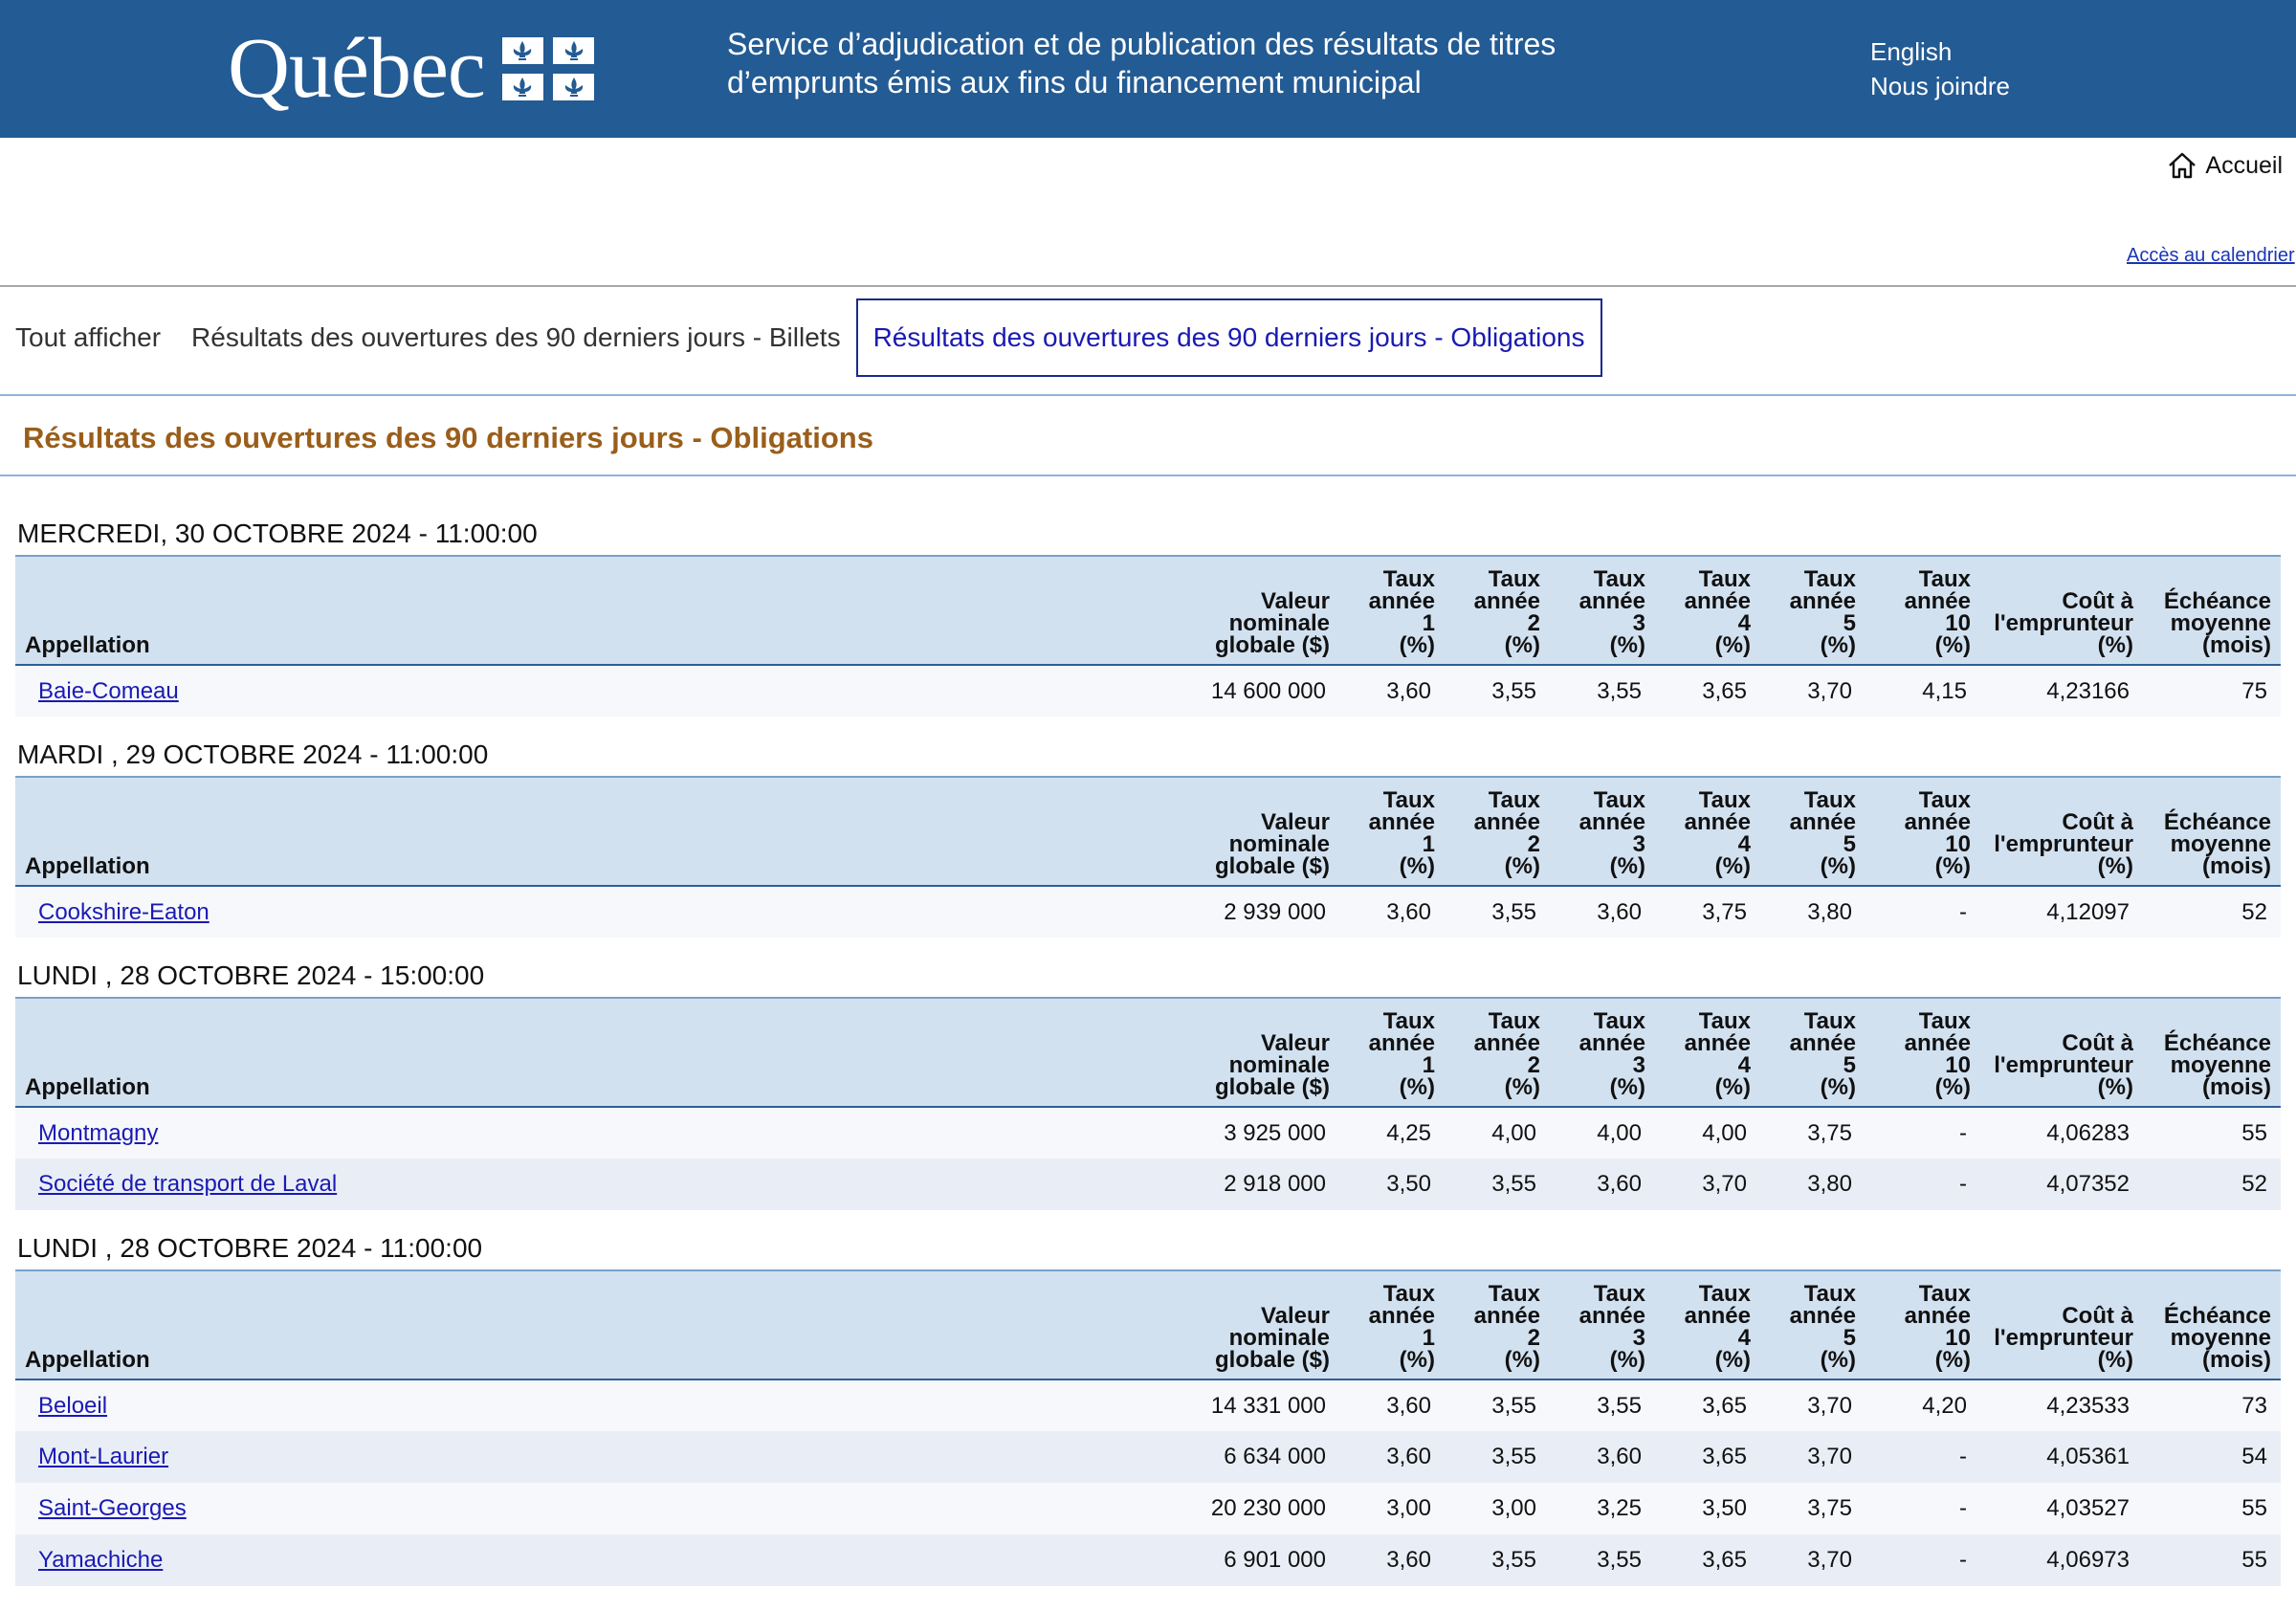 The image size is (2296, 1611). What do you see at coordinates (112, 1508) in the screenshot?
I see `municipality-link: Saint-Georges` at bounding box center [112, 1508].